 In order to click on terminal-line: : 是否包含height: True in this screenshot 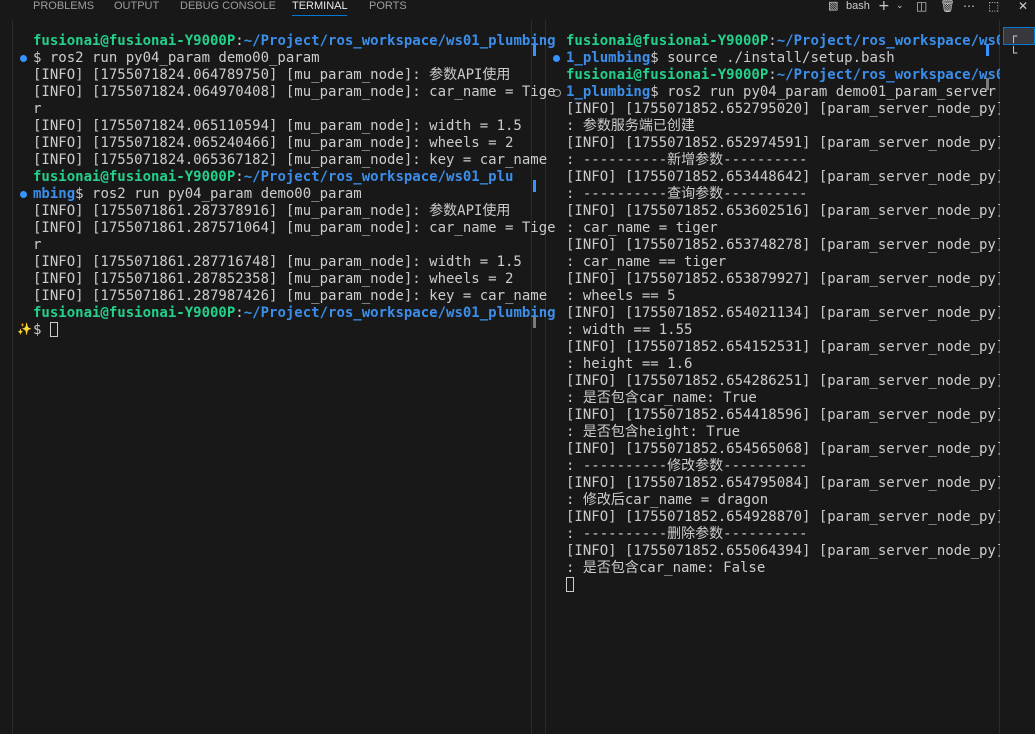, I will do `click(785, 432)`.